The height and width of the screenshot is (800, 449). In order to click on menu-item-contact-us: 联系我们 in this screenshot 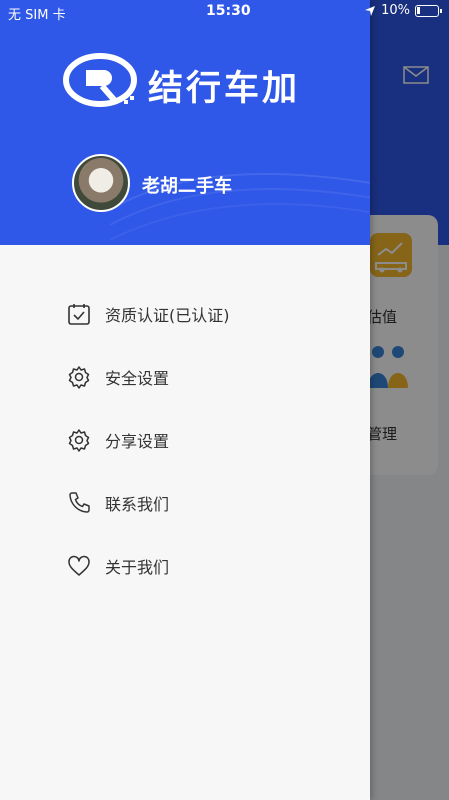, I will do `click(185, 502)`.